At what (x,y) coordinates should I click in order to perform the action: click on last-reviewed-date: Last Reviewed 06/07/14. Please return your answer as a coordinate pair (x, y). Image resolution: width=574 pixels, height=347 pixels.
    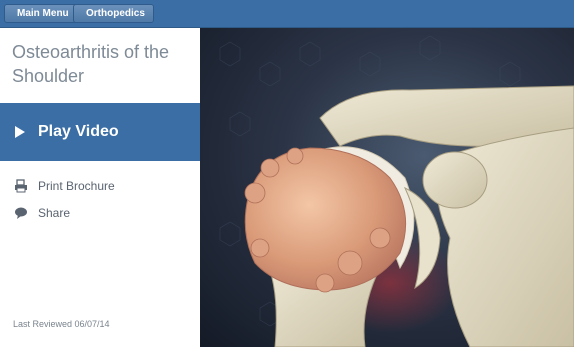
    Looking at the image, I should click on (61, 324).